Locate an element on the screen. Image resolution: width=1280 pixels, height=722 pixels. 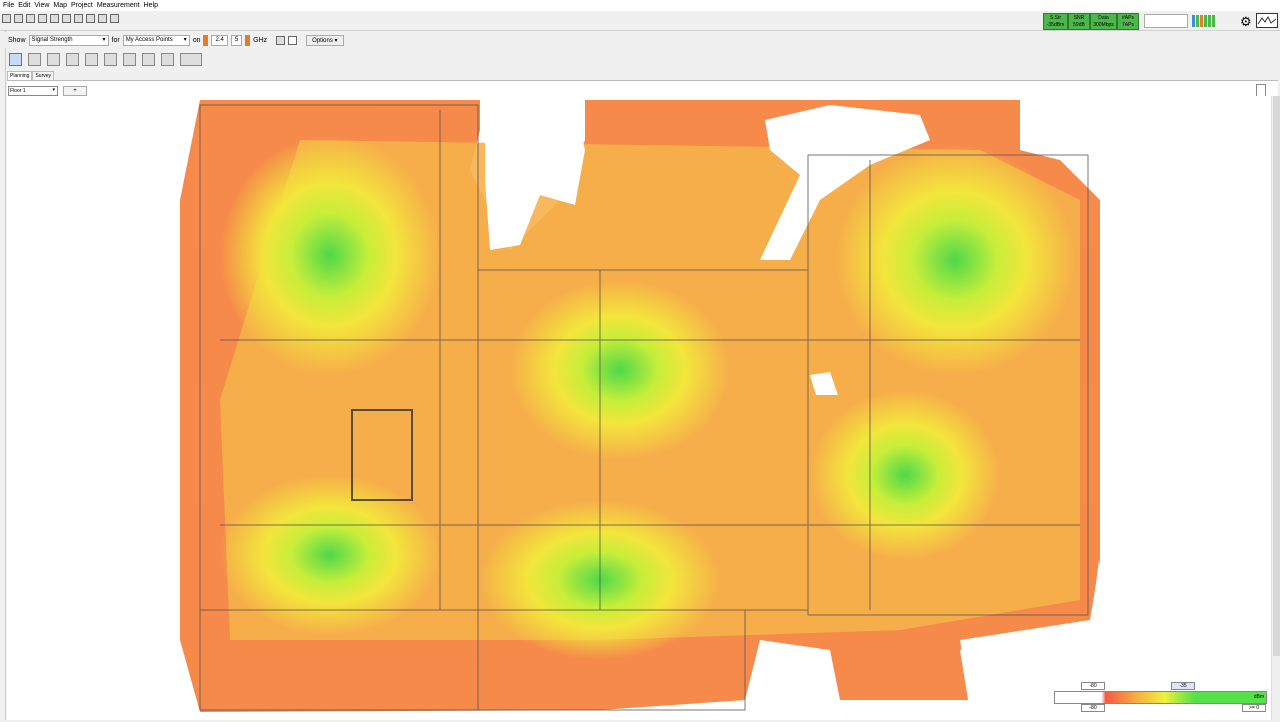
gear-icon: ⚙ is located at coordinates (1246, 22).